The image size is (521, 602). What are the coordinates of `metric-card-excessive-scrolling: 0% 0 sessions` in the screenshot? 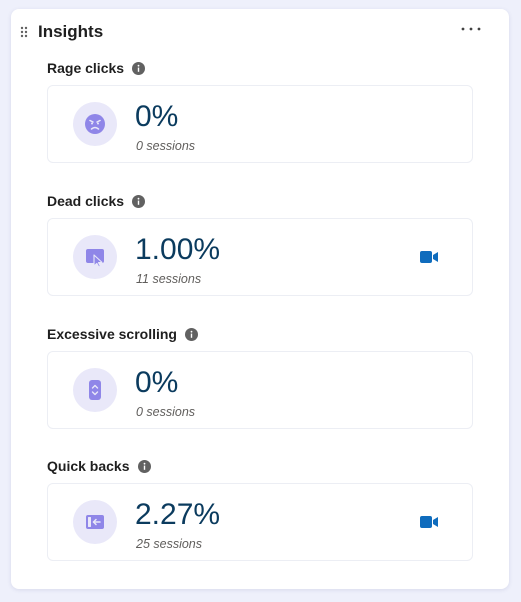 It's located at (260, 390).